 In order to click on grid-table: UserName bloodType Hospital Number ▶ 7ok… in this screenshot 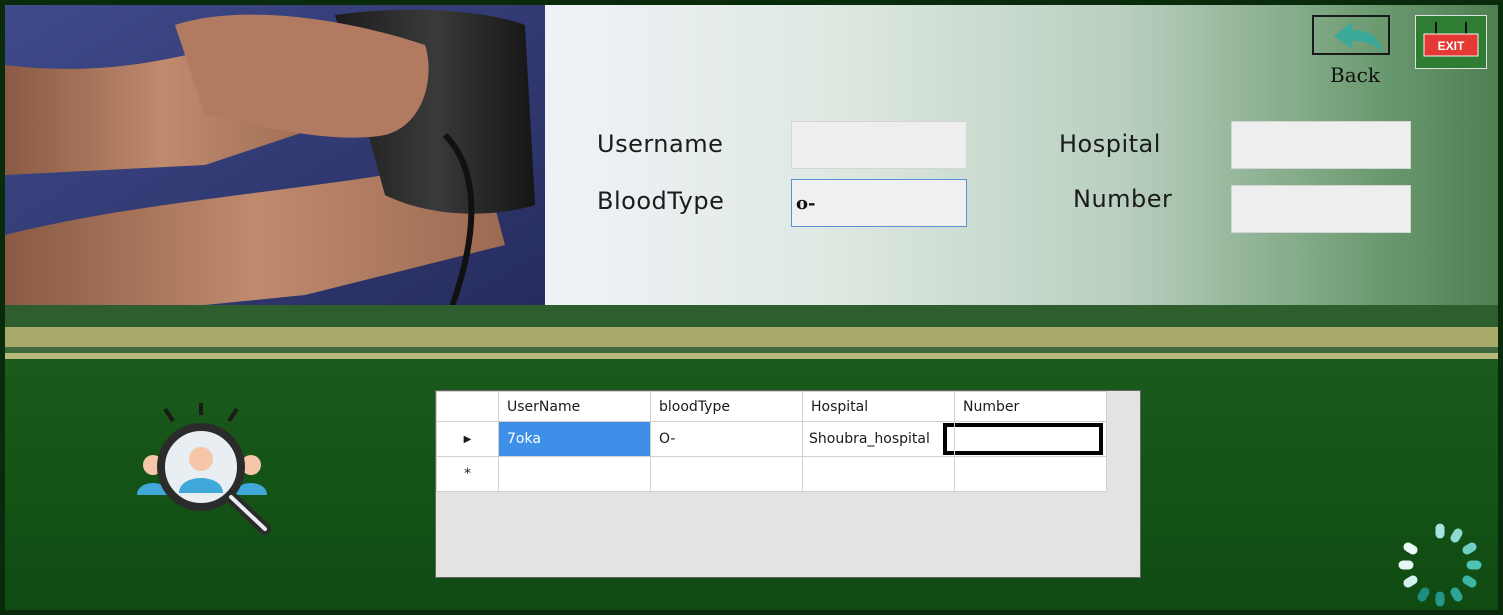, I will do `click(771, 441)`.